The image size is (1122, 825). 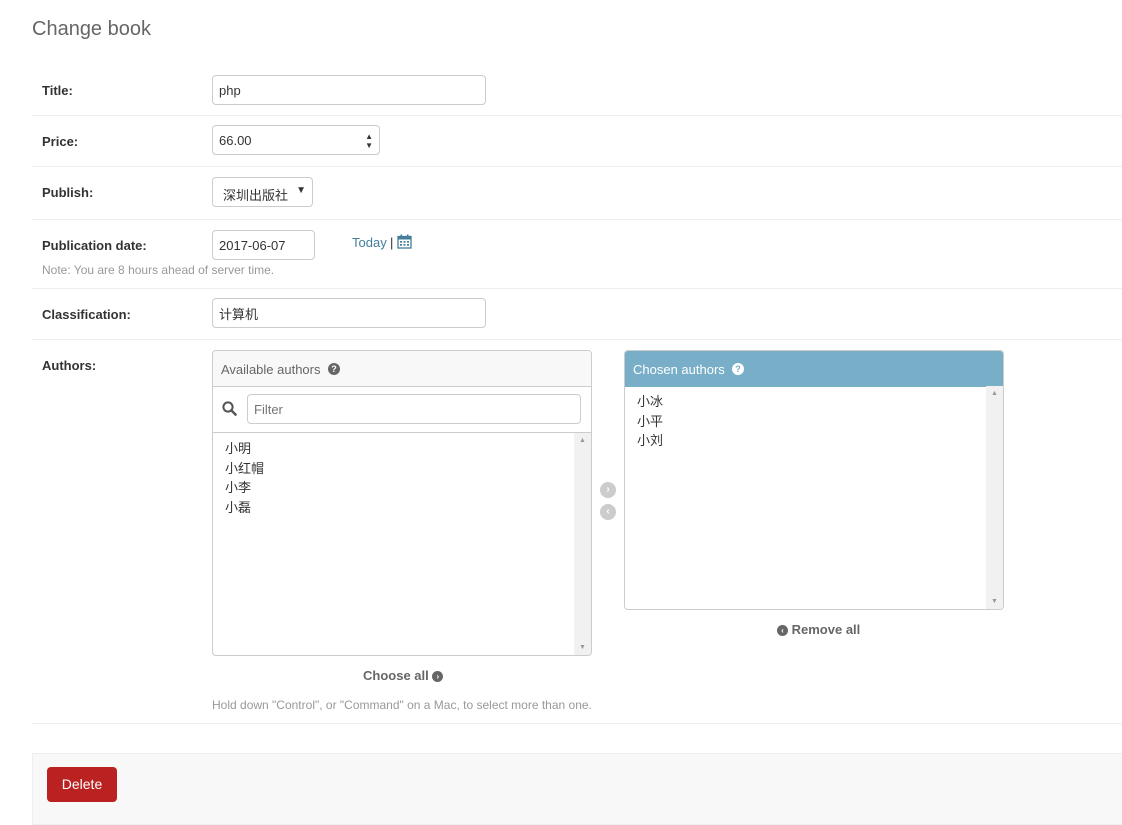 I want to click on list-item: 小平, so click(x=811, y=422).